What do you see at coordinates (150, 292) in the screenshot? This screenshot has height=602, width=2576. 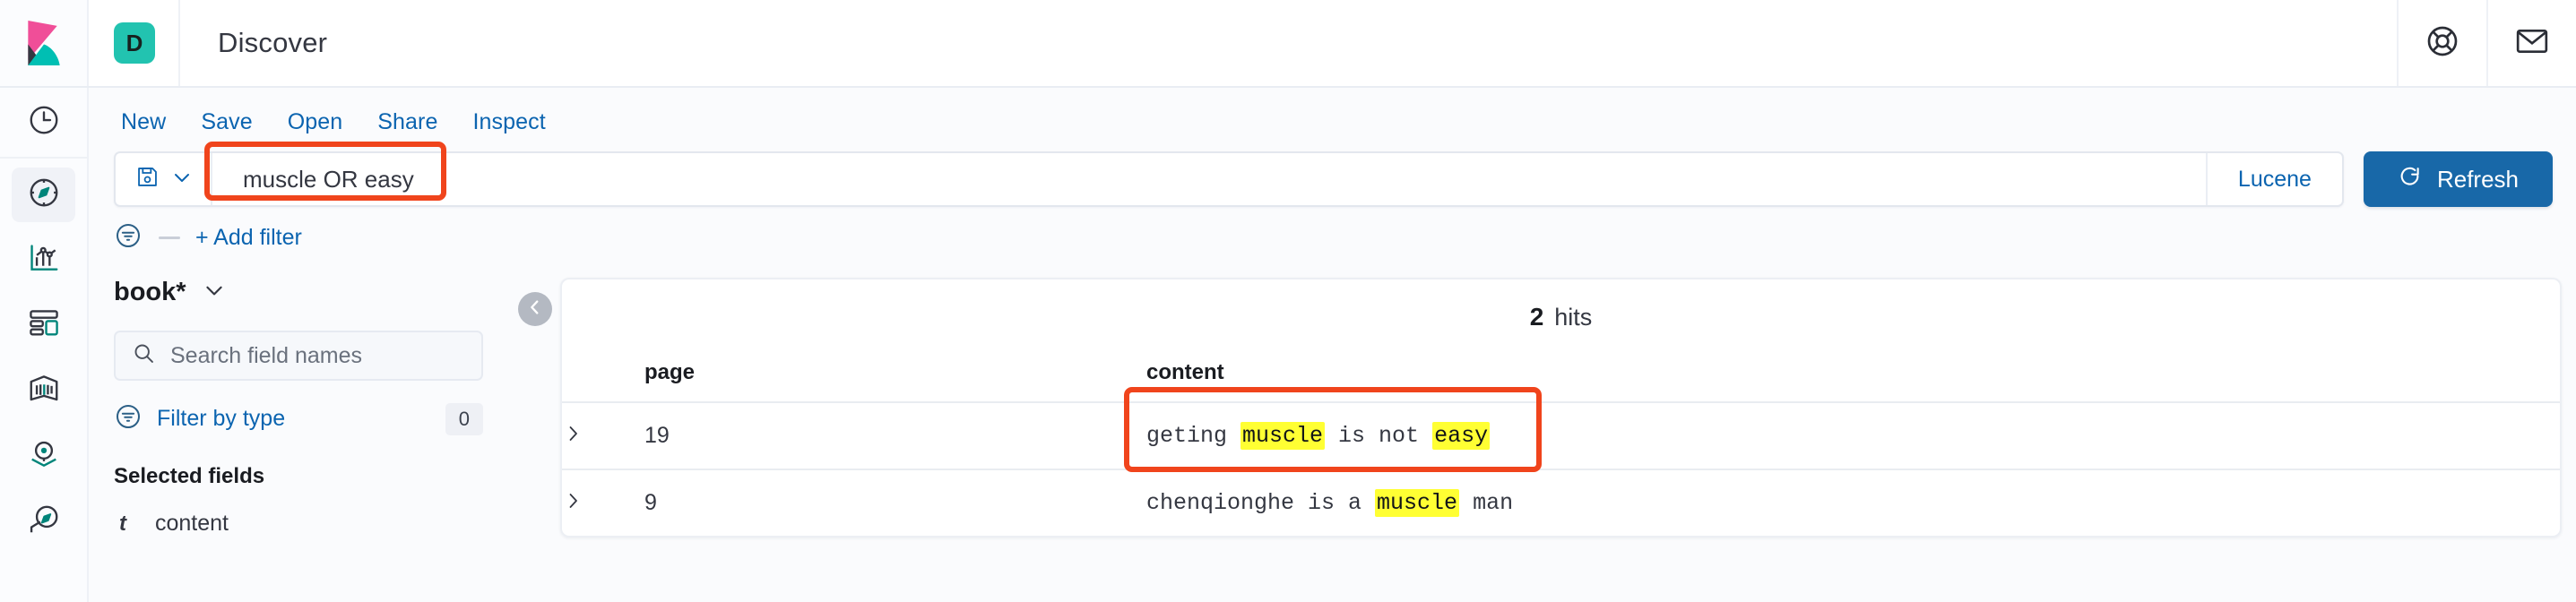 I see `index-pattern-name: book*` at bounding box center [150, 292].